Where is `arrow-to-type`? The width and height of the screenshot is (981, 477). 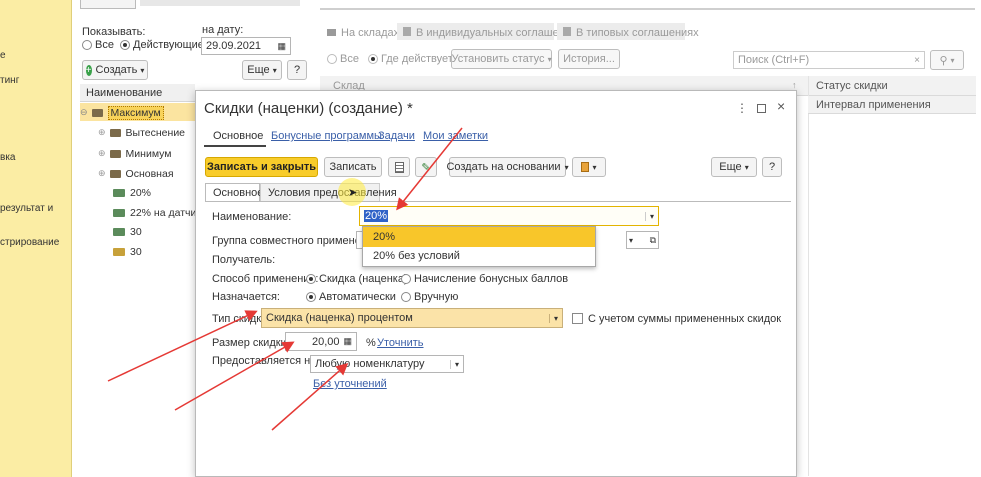 arrow-to-type is located at coordinates (182, 346).